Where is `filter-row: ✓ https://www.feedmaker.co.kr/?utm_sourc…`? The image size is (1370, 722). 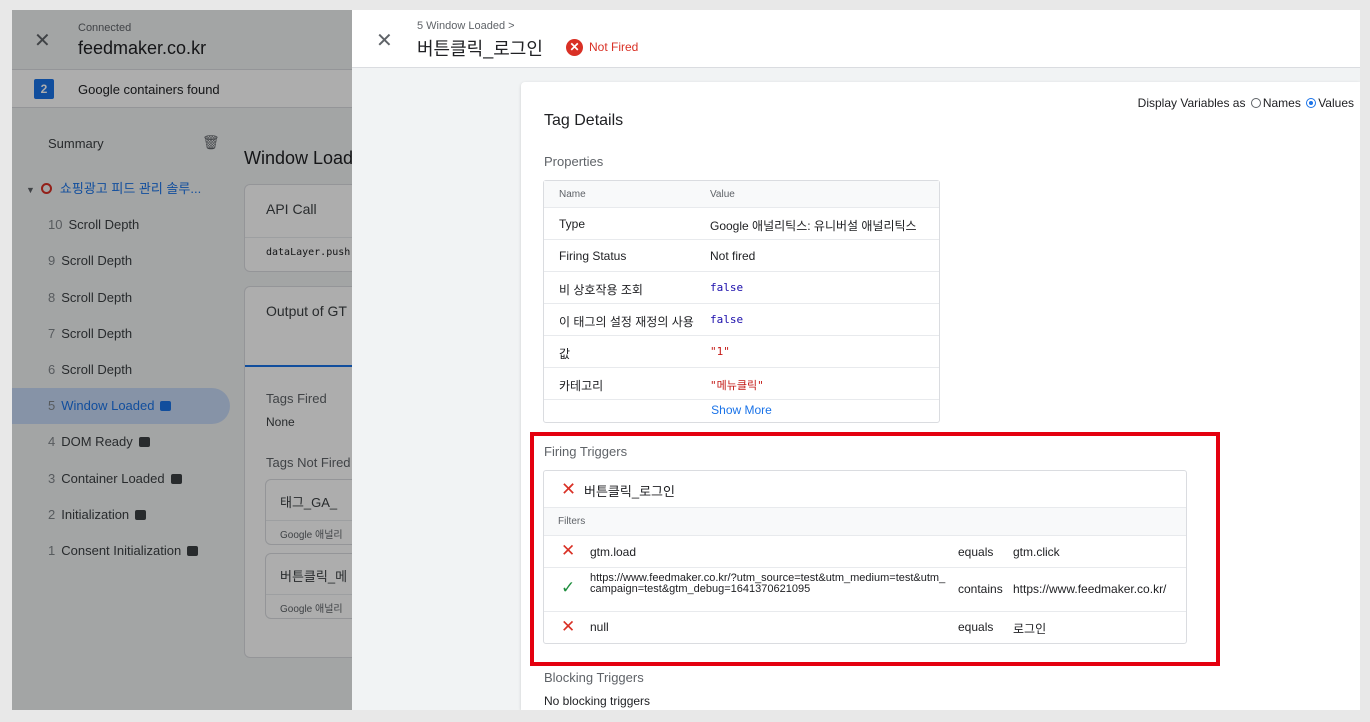
filter-row: ✓ https://www.feedmaker.co.kr/?utm_sourc… is located at coordinates (865, 590).